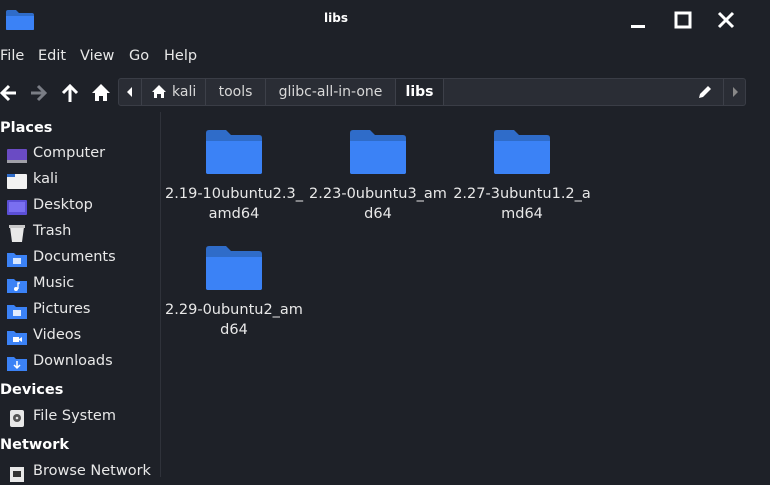 Image resolution: width=770 pixels, height=485 pixels. Describe the element at coordinates (17, 338) in the screenshot. I see `videos-folder-icon` at that location.